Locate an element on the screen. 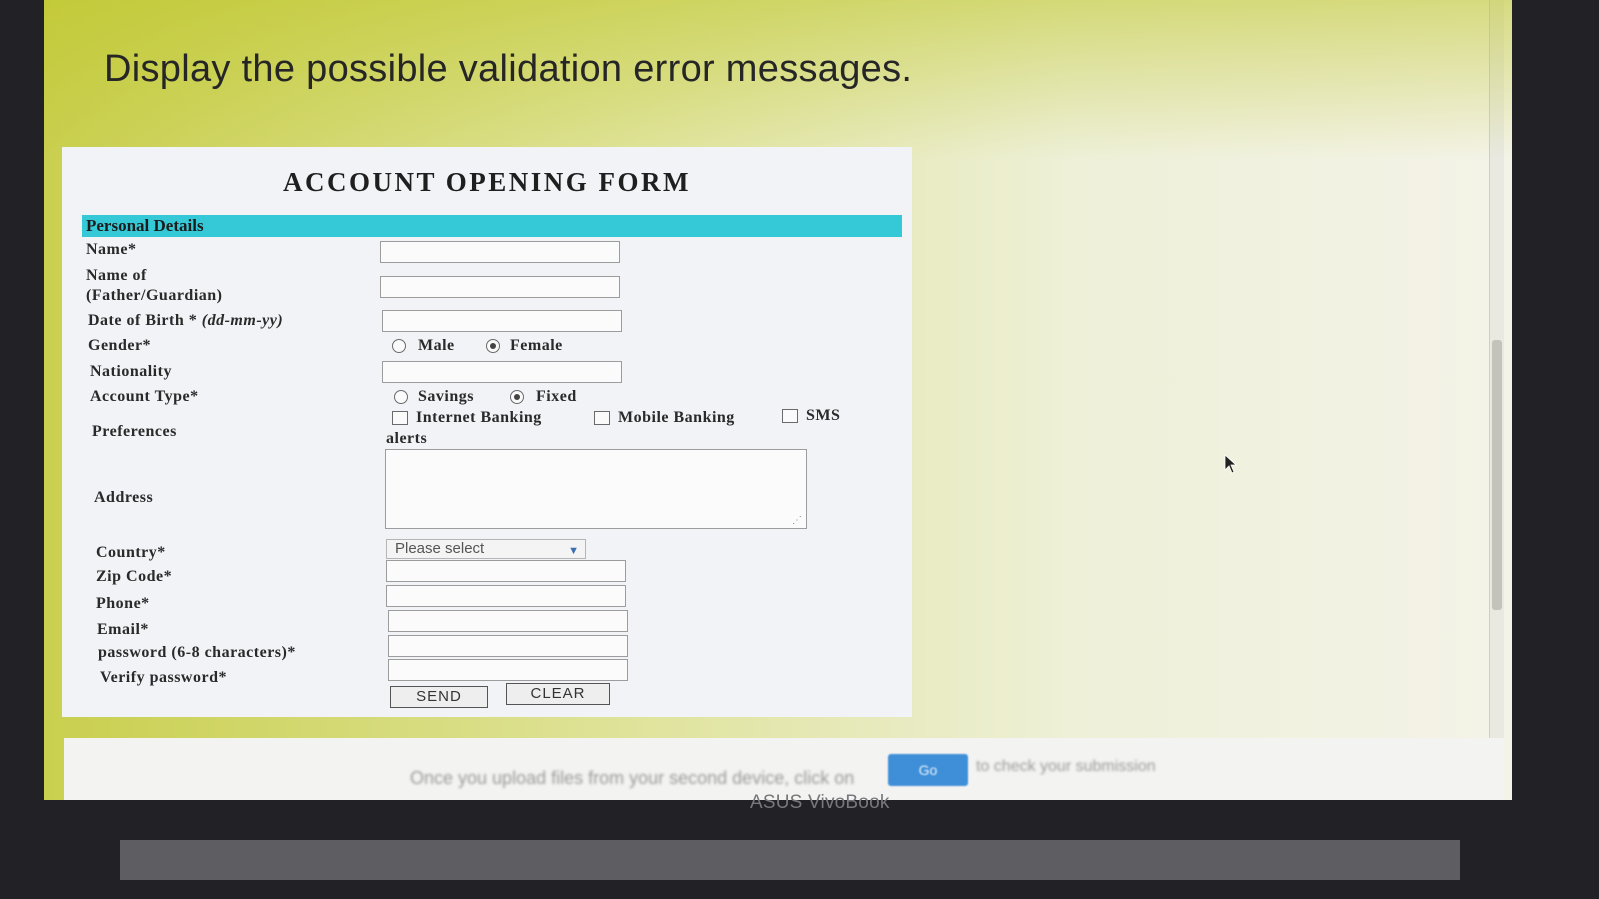 The height and width of the screenshot is (899, 1599). dob-format-hint: (dd-mm-yy) is located at coordinates (242, 320).